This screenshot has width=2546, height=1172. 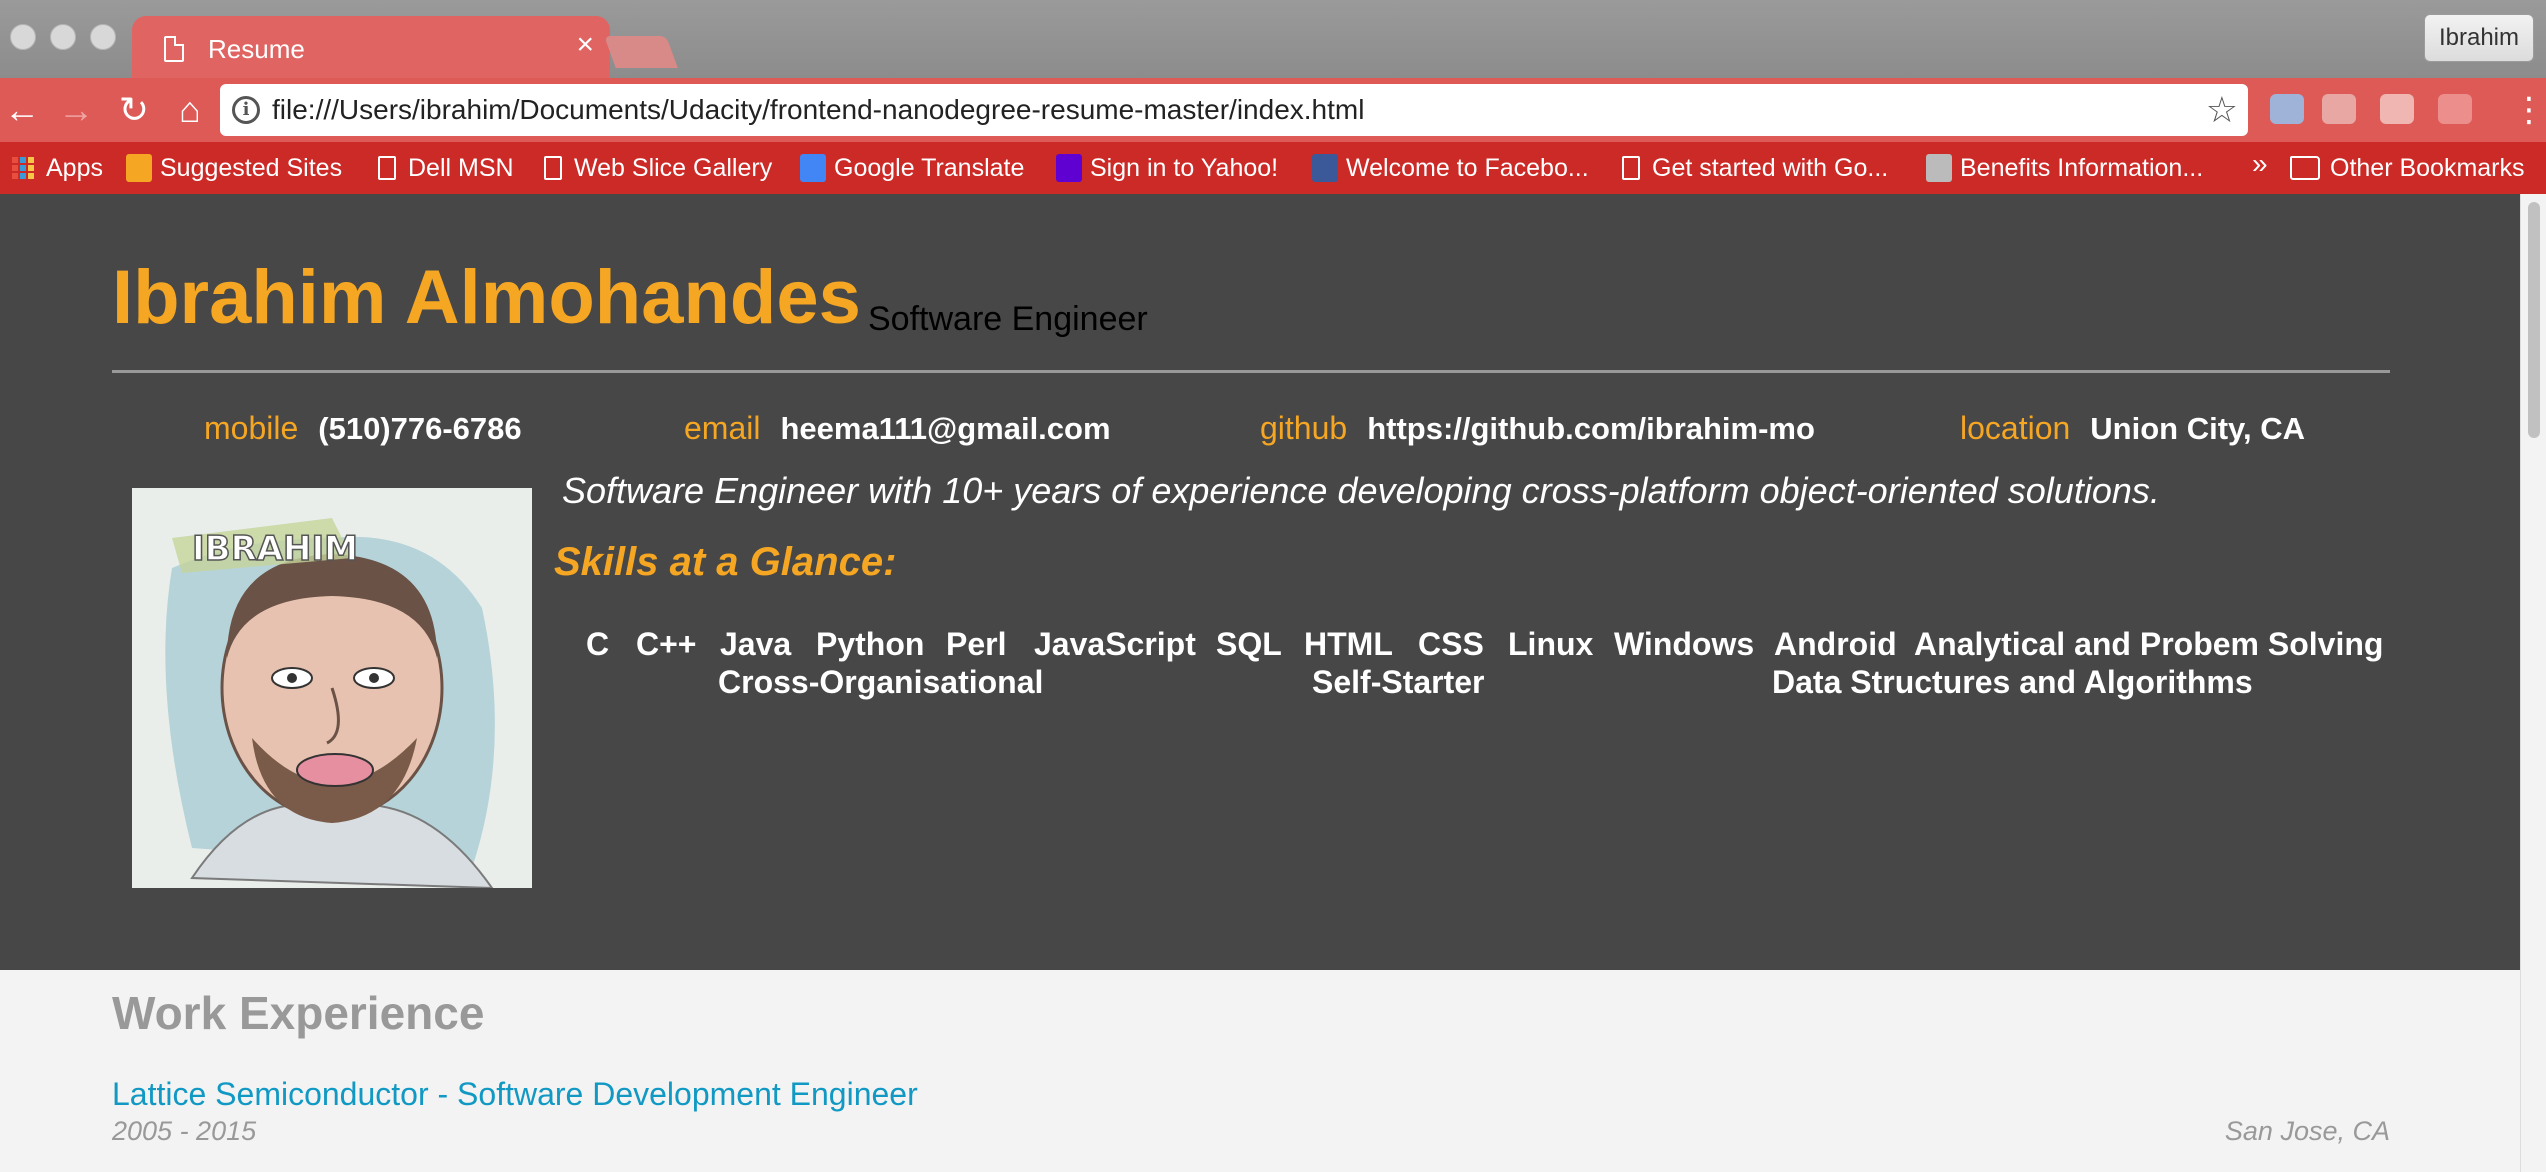 What do you see at coordinates (74, 167) in the screenshot?
I see `bookmark-label: Apps` at bounding box center [74, 167].